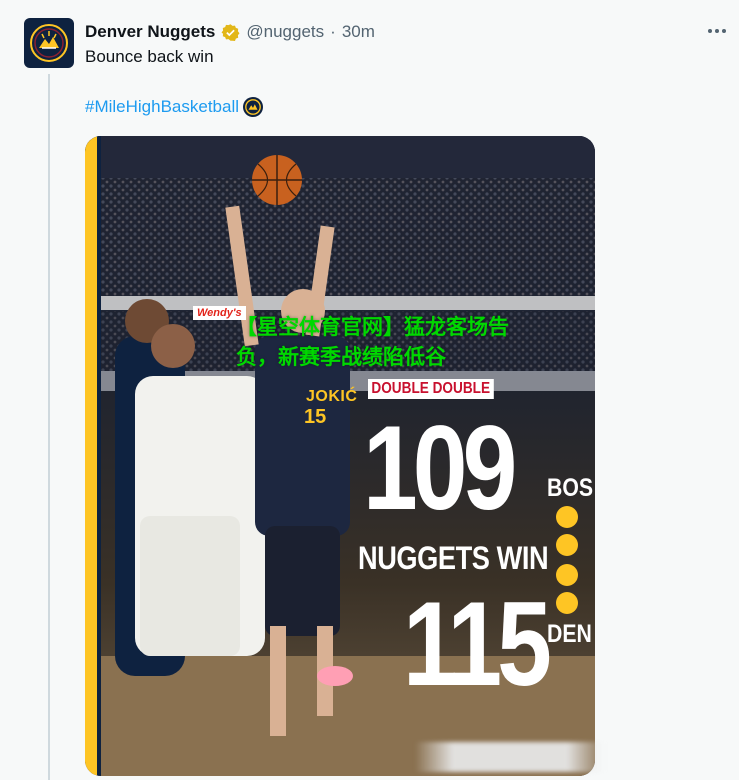 This screenshot has height=780, width=739. Describe the element at coordinates (440, 468) in the screenshot. I see `away-score: 109` at that location.